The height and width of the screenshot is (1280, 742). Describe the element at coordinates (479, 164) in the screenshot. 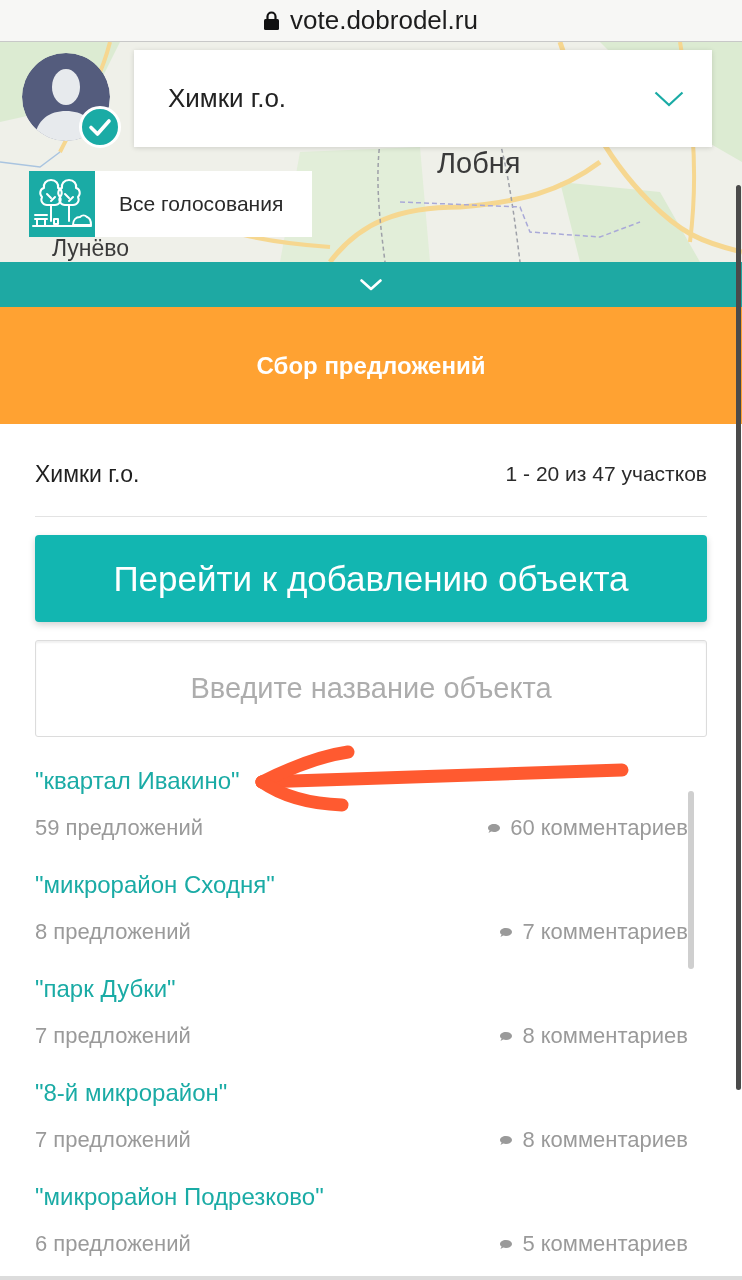

I see `map-label: Лобня` at that location.